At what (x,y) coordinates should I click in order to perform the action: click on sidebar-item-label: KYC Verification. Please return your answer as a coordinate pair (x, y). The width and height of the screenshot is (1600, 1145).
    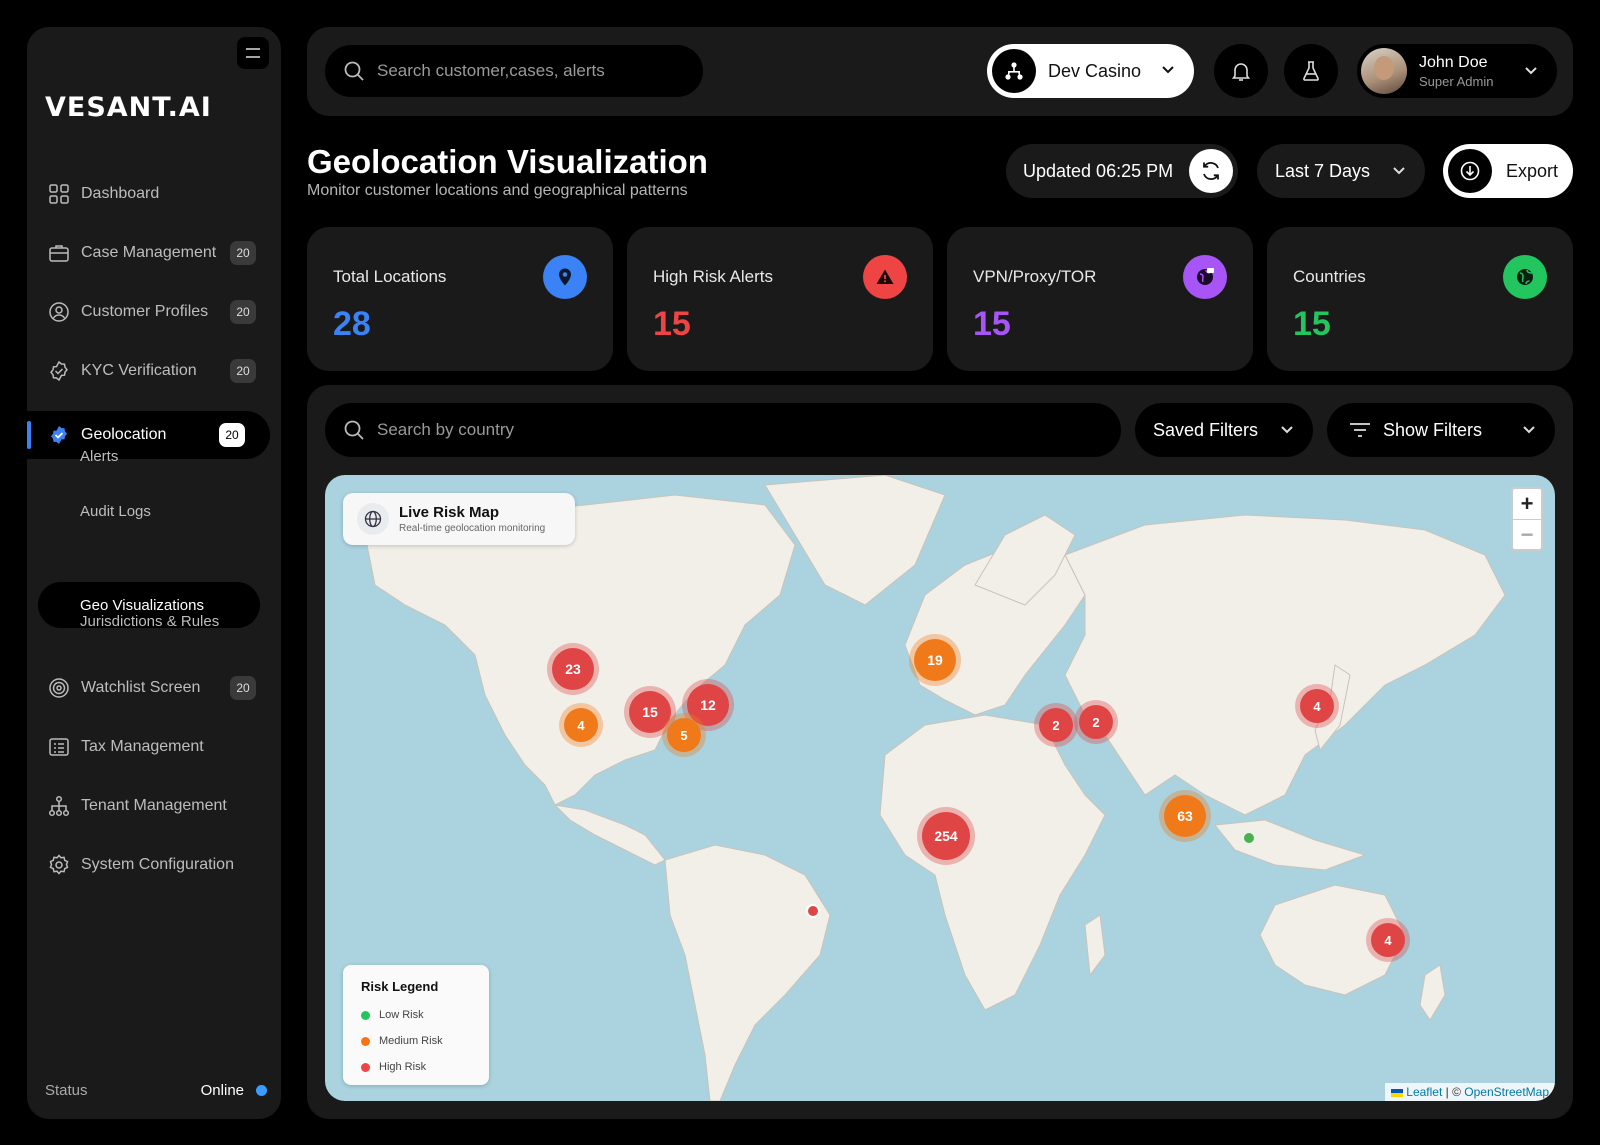
    Looking at the image, I should click on (139, 370).